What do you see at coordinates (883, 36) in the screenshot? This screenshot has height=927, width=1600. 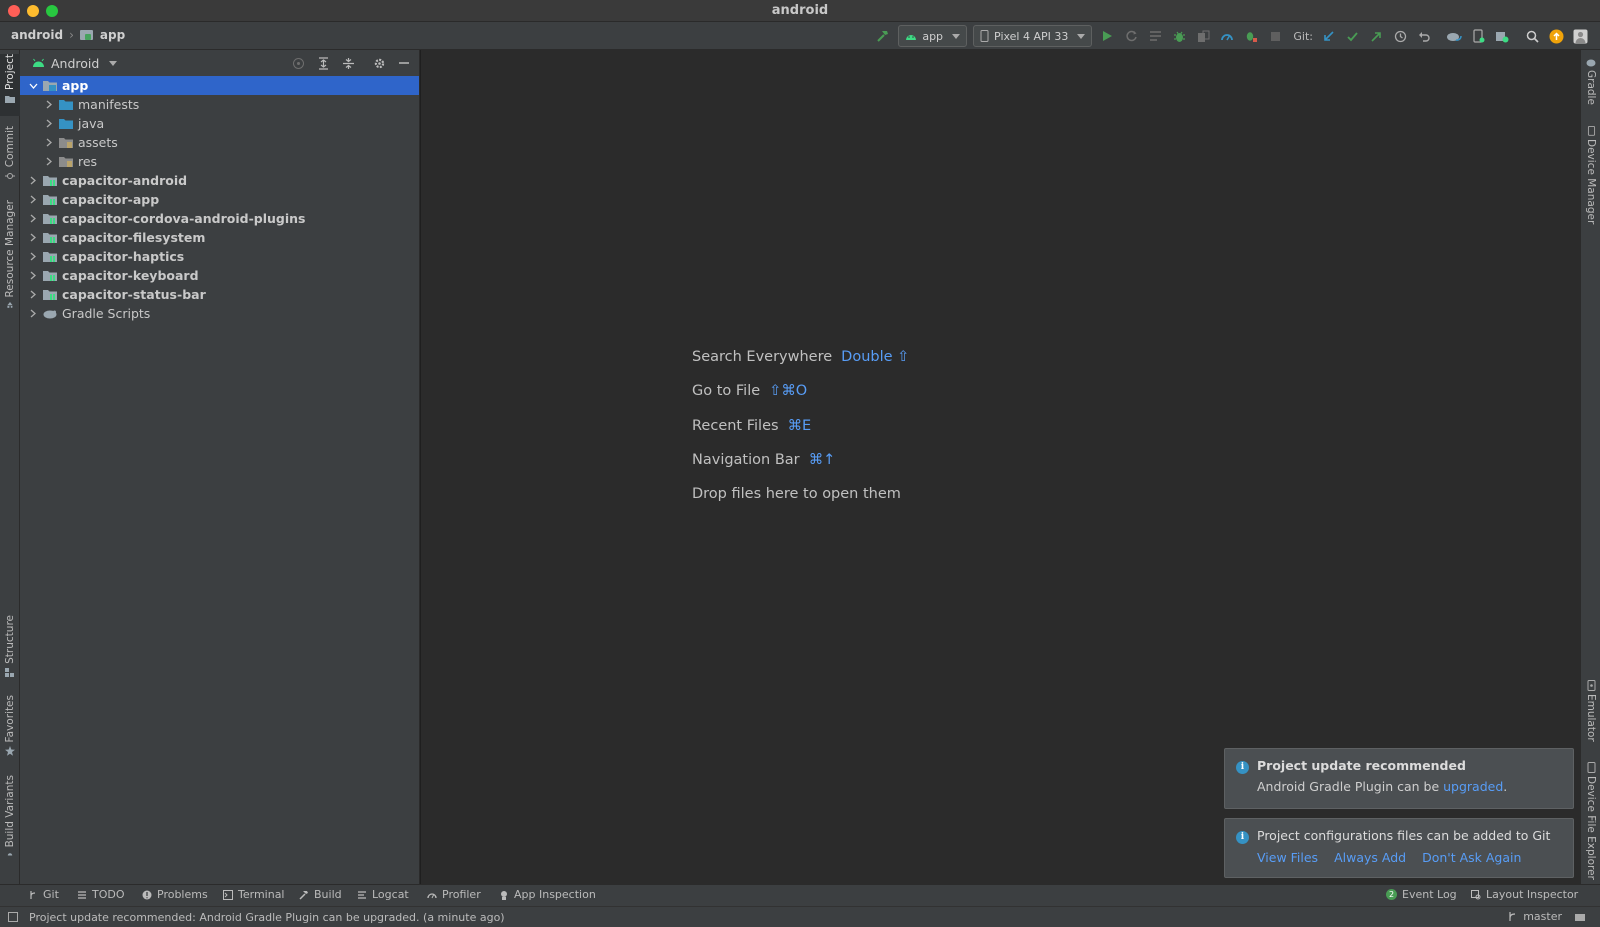 I see `make-project-button` at bounding box center [883, 36].